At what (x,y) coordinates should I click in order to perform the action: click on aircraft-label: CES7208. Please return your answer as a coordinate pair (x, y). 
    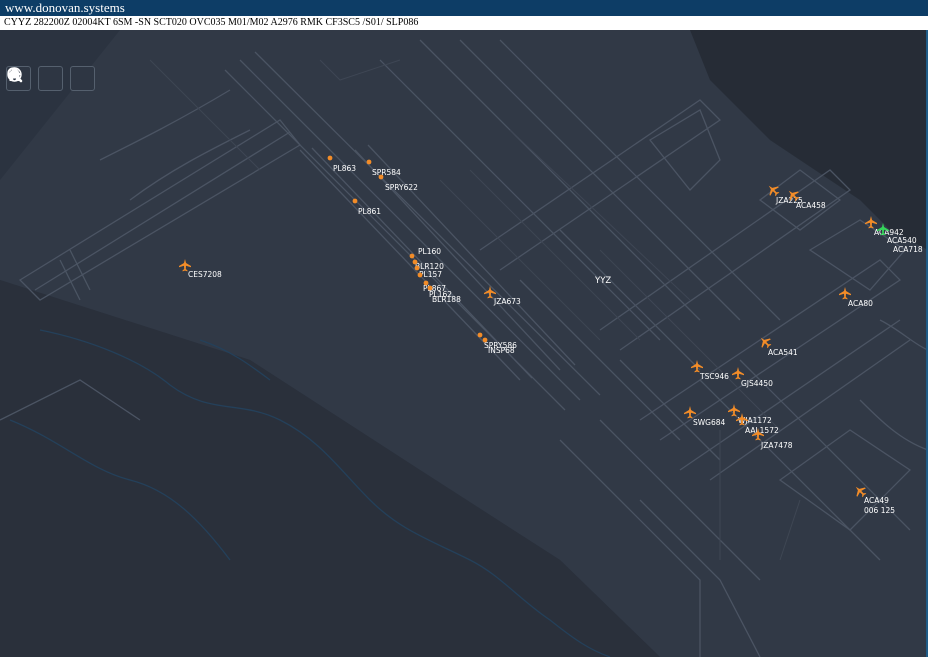
    Looking at the image, I should click on (205, 274).